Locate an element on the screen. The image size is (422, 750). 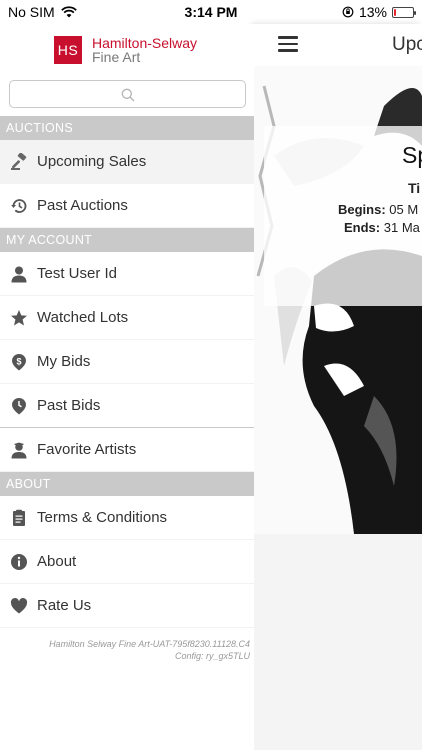
sale-begins: Begins: 05 M is located at coordinates (378, 209).